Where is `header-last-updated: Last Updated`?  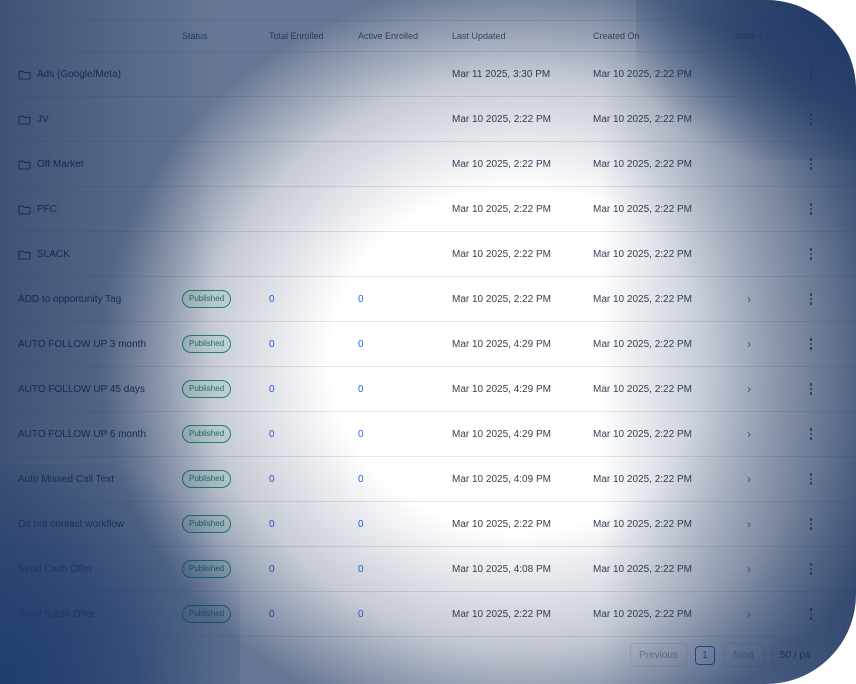 header-last-updated: Last Updated is located at coordinates (479, 36).